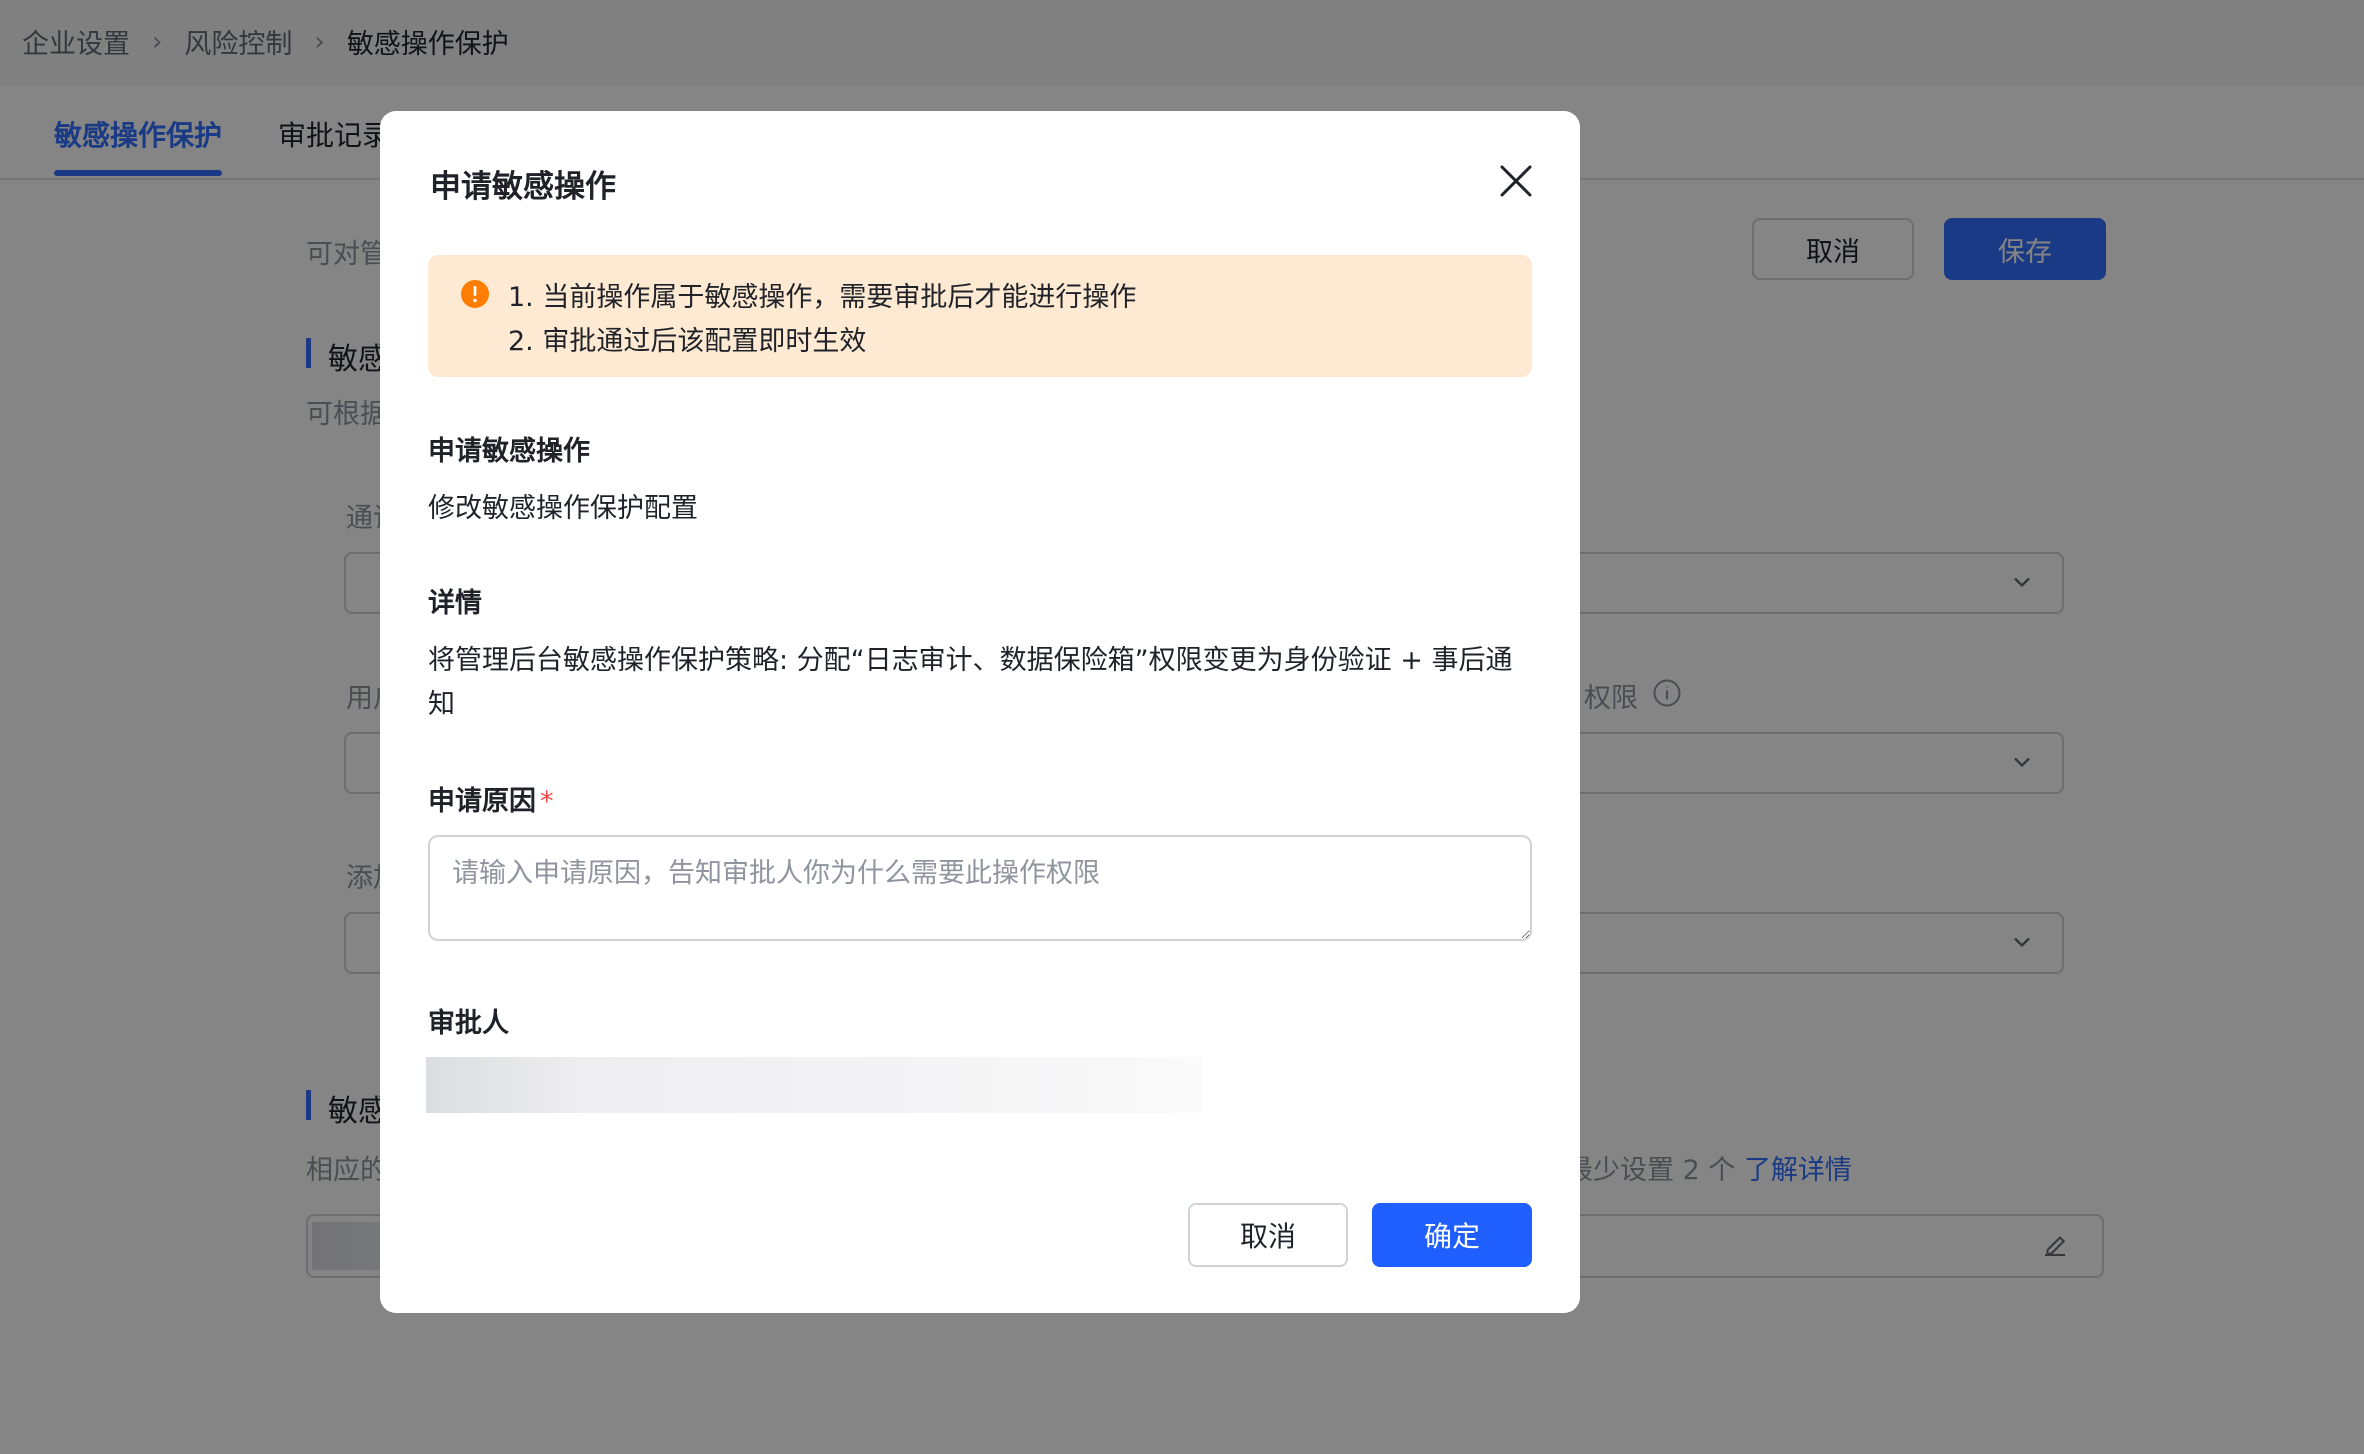 The height and width of the screenshot is (1454, 2364). Describe the element at coordinates (563, 508) in the screenshot. I see `operation-value: 修改敏感操作保护配置` at that location.